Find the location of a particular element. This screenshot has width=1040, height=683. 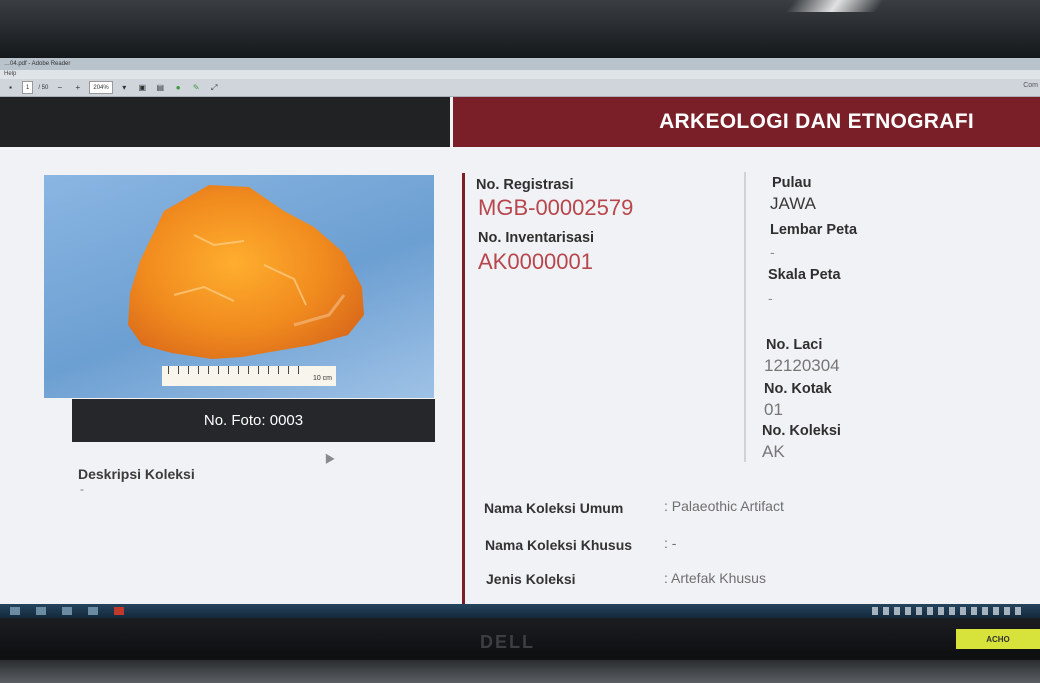

page-title: ARKEOLOGI DAN ETNOGRAFI is located at coordinates (746, 122).